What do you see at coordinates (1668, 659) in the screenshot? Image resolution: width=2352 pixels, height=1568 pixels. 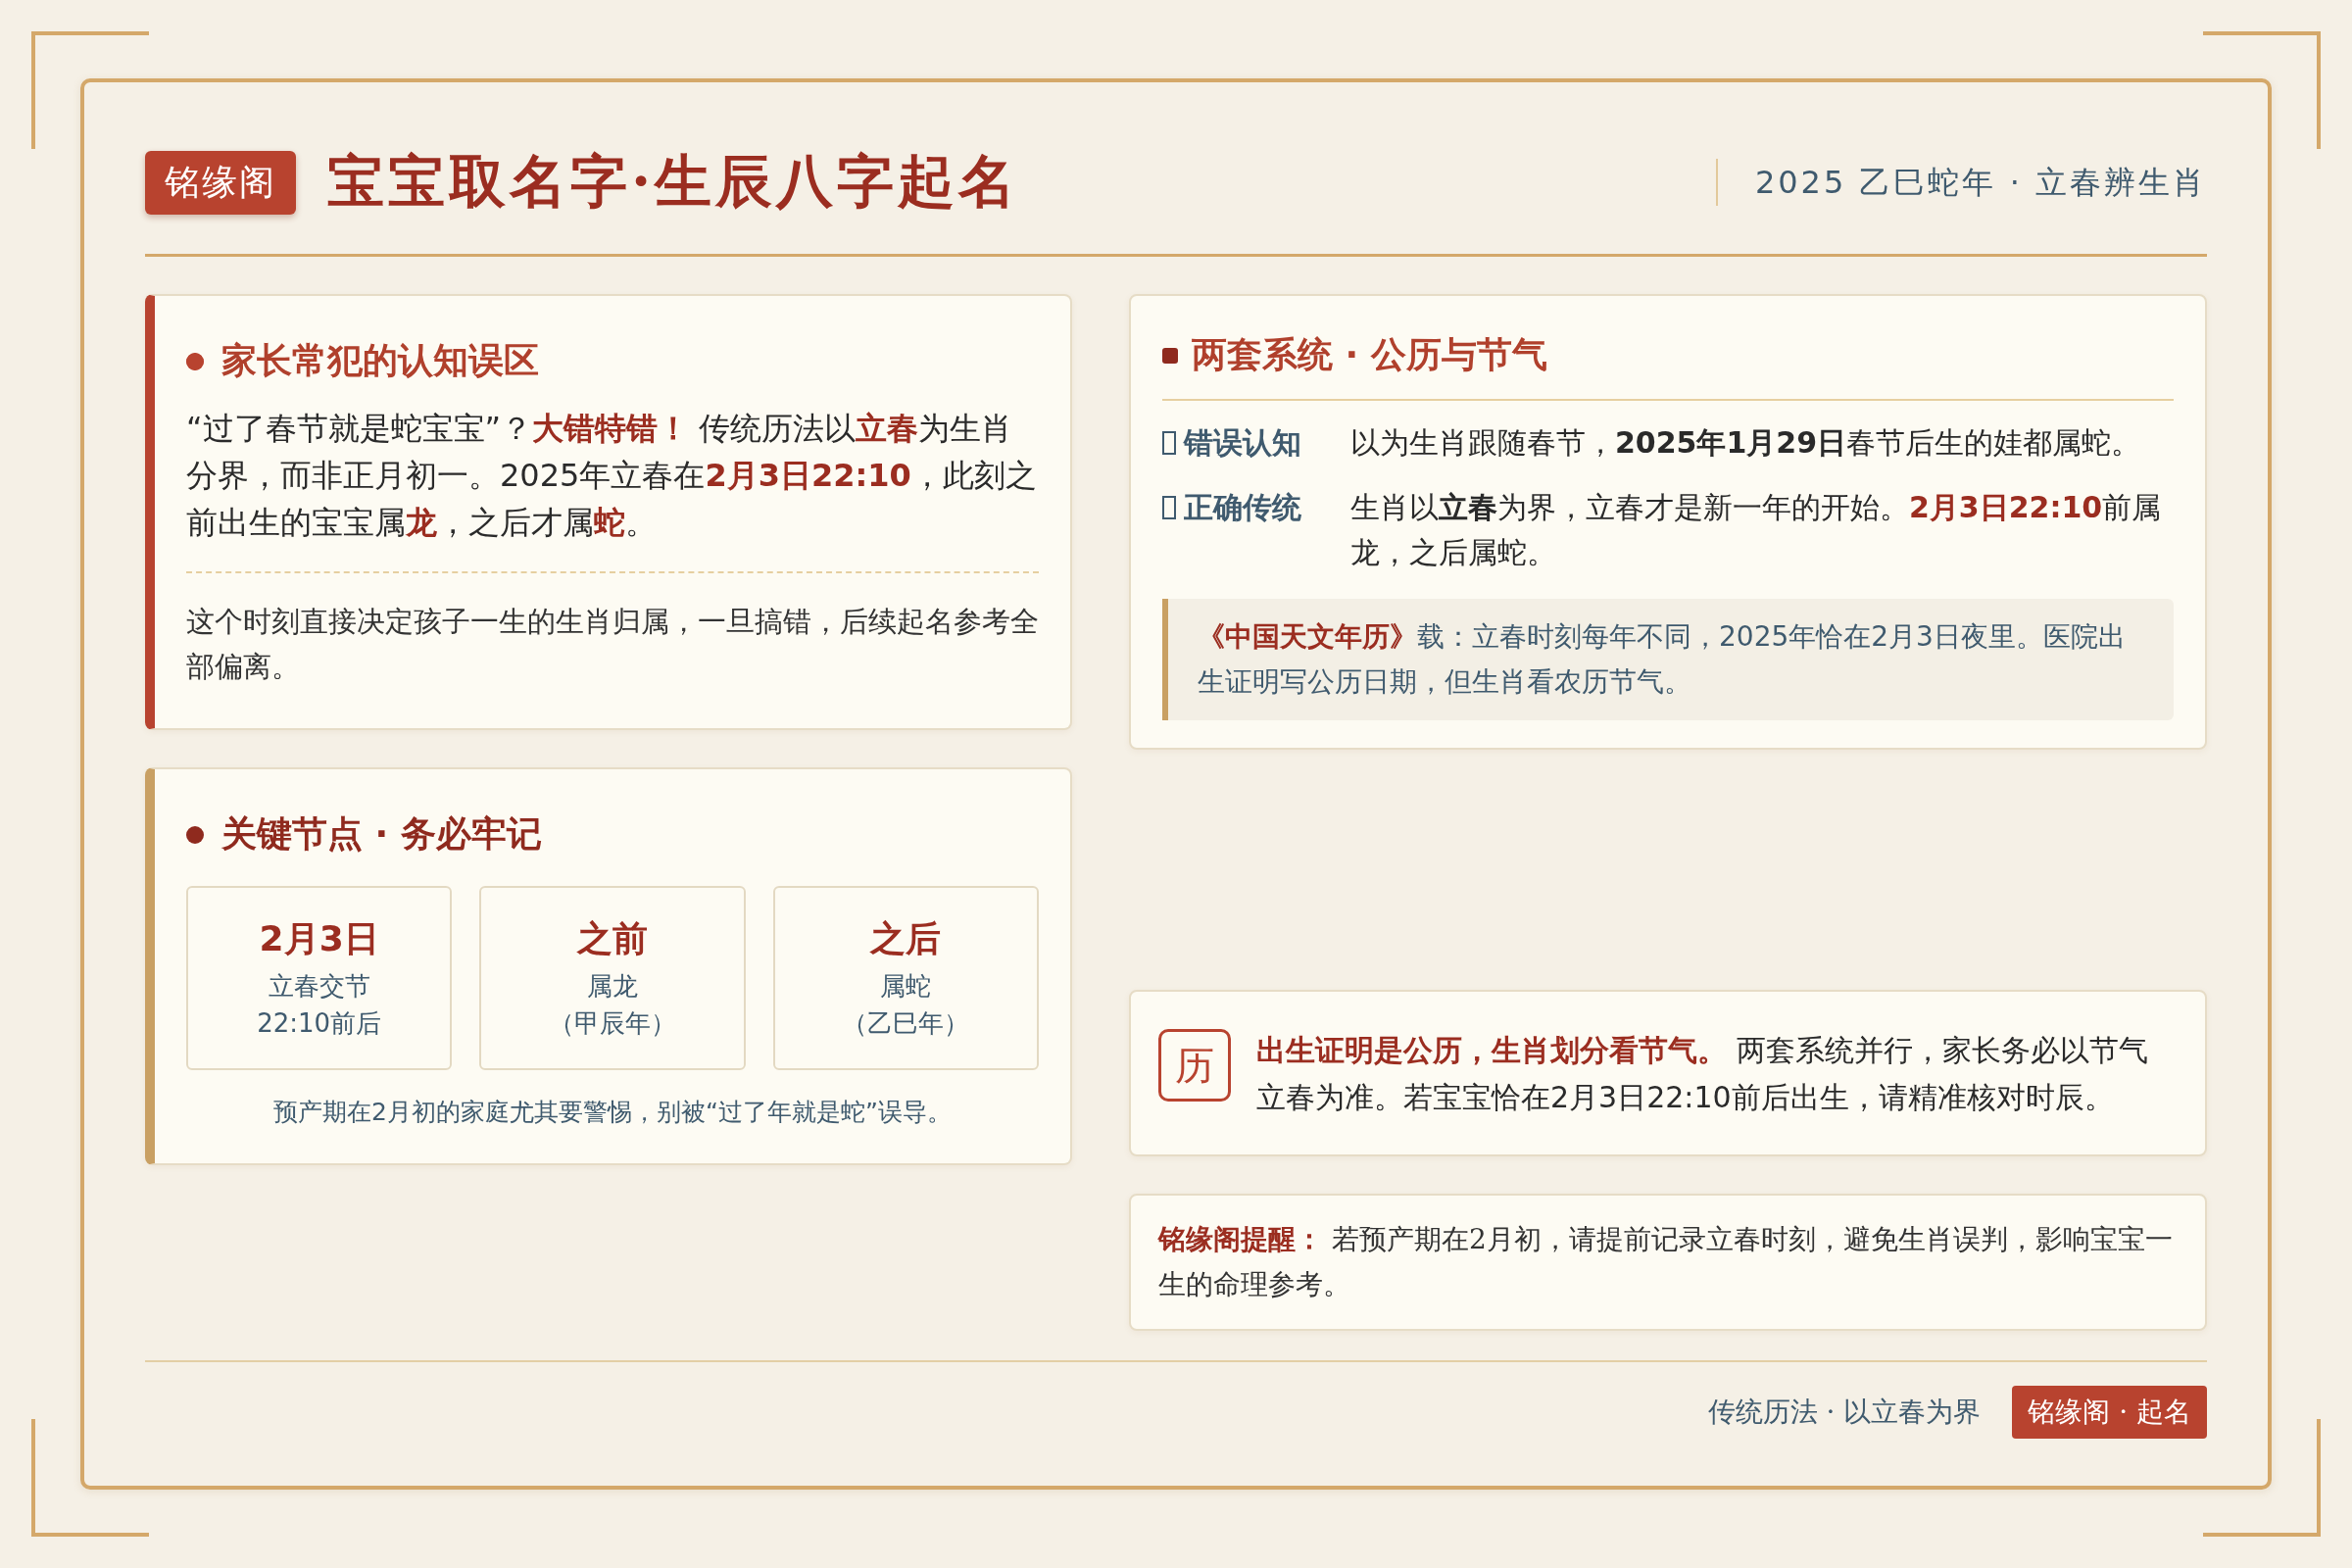 I see `source-quote: 《中国天文年历》载：立春时刻每年不同，2025年恰在2月3日夜里。医院出生证明写公历日期，但生肖看农历节气。` at bounding box center [1668, 659].